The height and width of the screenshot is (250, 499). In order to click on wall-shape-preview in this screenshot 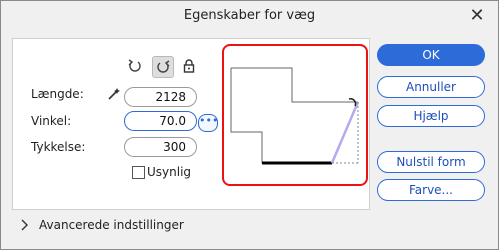, I will do `click(295, 116)`.